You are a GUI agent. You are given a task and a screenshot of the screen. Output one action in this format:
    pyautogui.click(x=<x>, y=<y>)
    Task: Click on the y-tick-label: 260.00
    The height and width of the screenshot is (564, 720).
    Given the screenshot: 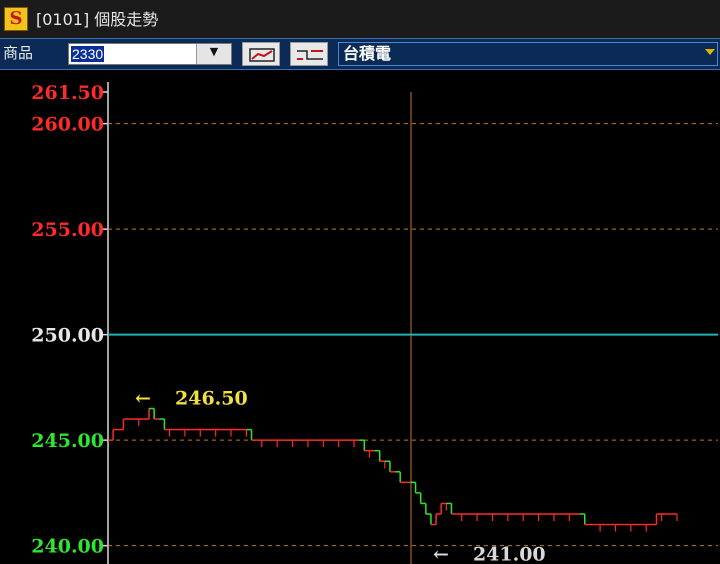 What is the action you would take?
    pyautogui.click(x=67, y=125)
    